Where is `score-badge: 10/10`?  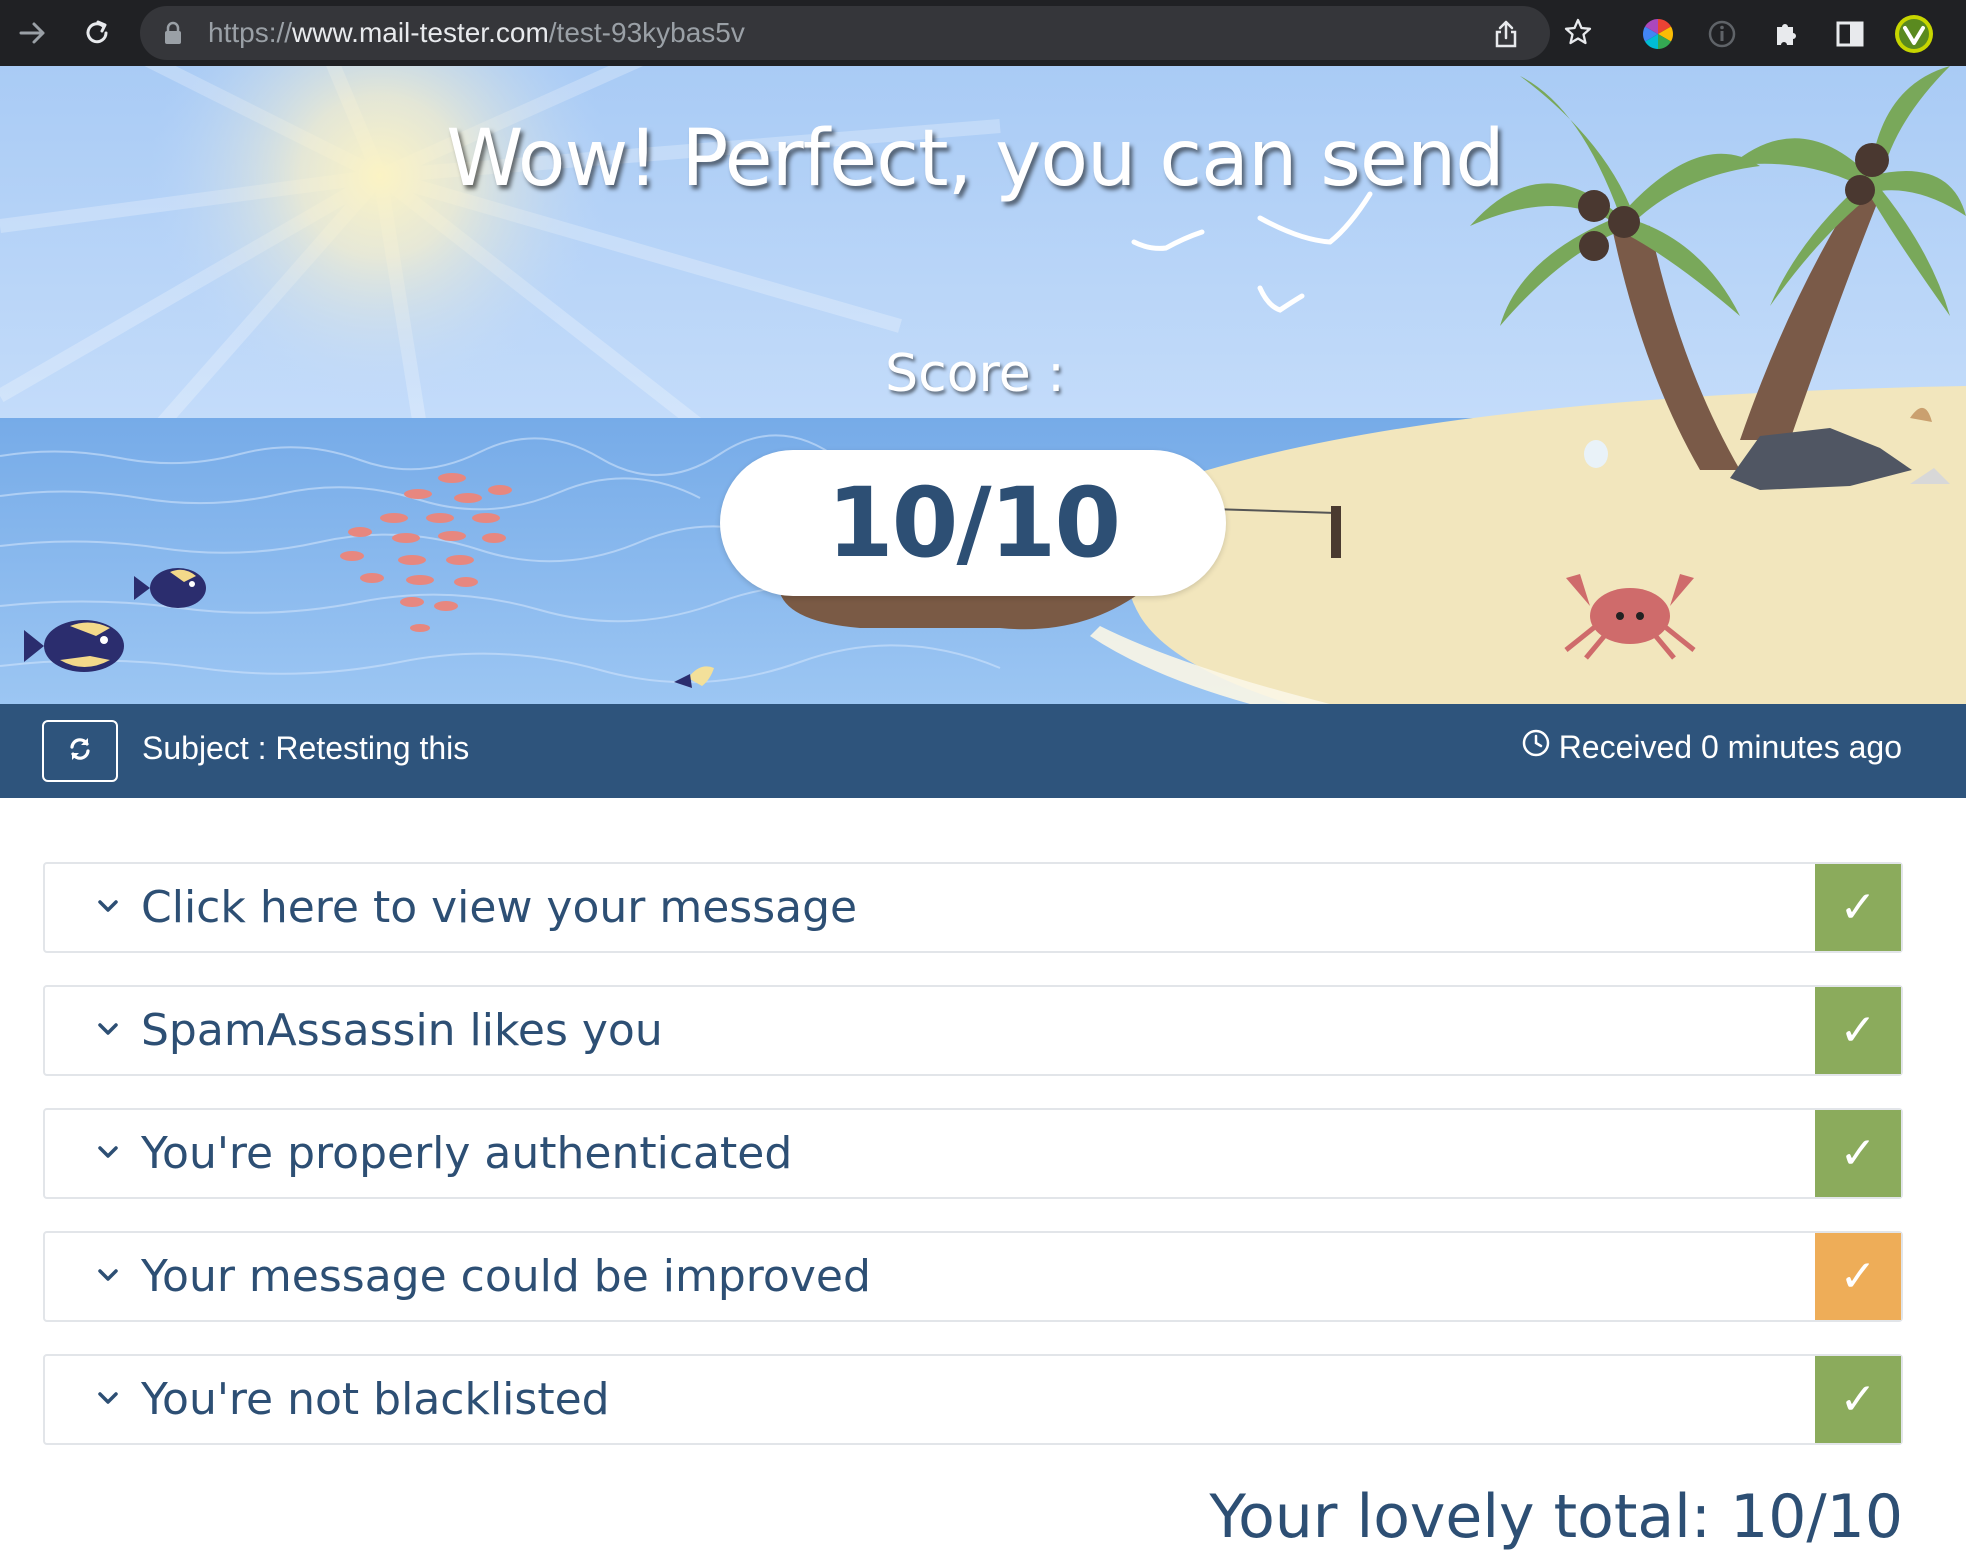
score-badge: 10/10 is located at coordinates (973, 523).